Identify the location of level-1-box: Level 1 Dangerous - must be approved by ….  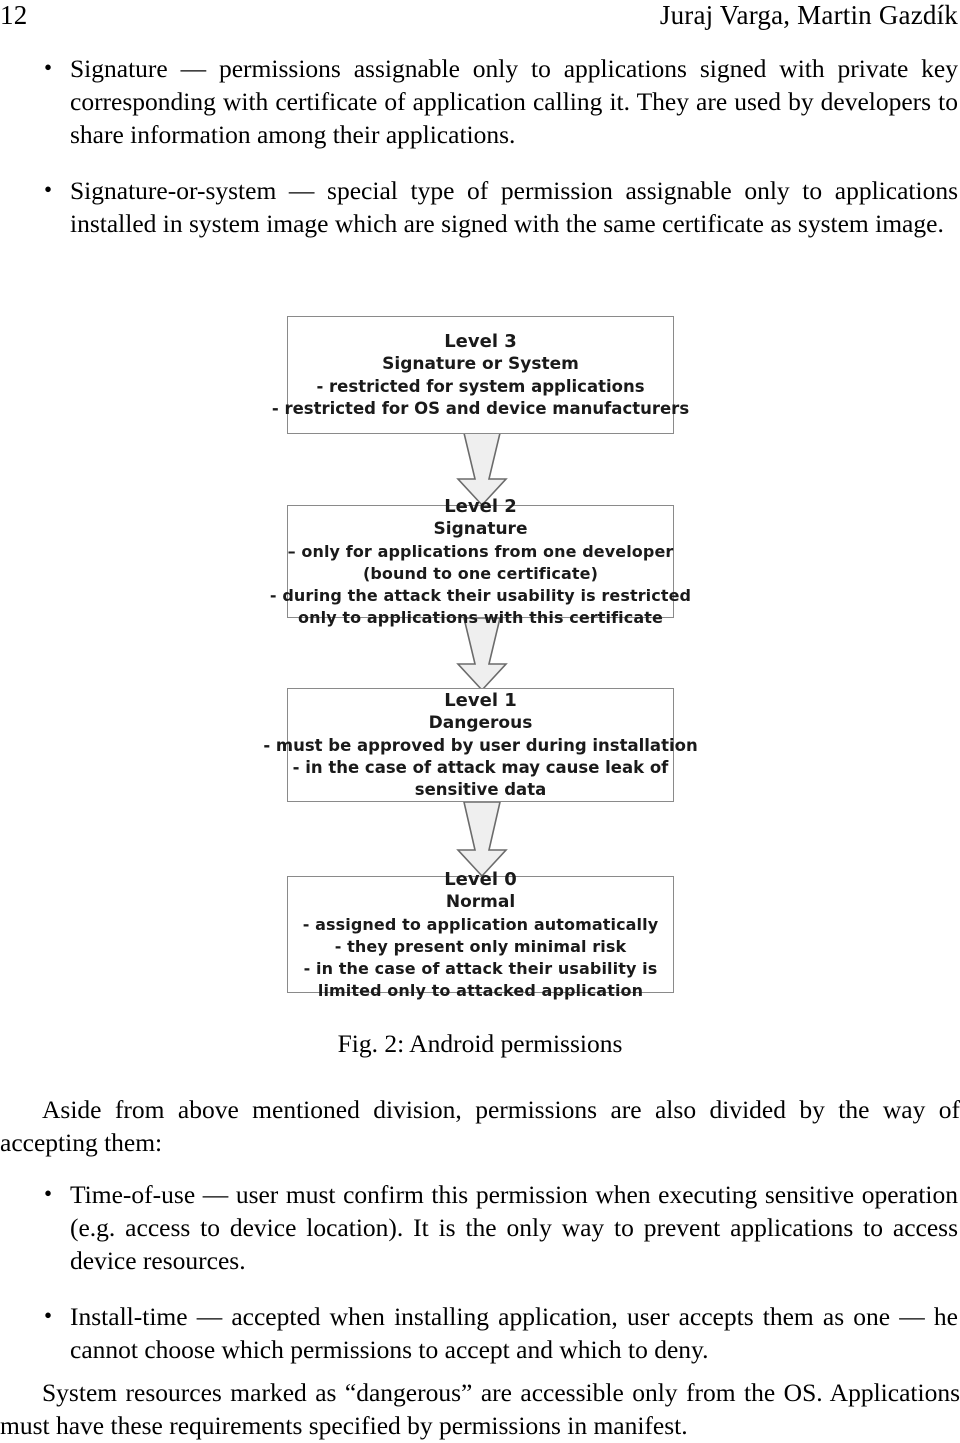
(480, 745).